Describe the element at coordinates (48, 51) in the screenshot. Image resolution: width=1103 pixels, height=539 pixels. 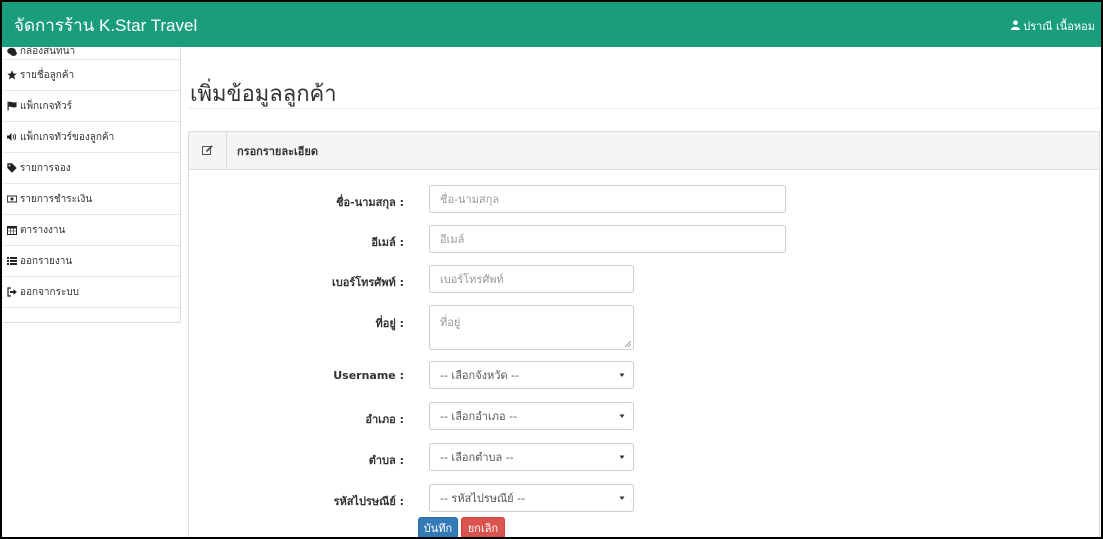
I see `sidebar-item-label: กล่องสนทนา` at that location.